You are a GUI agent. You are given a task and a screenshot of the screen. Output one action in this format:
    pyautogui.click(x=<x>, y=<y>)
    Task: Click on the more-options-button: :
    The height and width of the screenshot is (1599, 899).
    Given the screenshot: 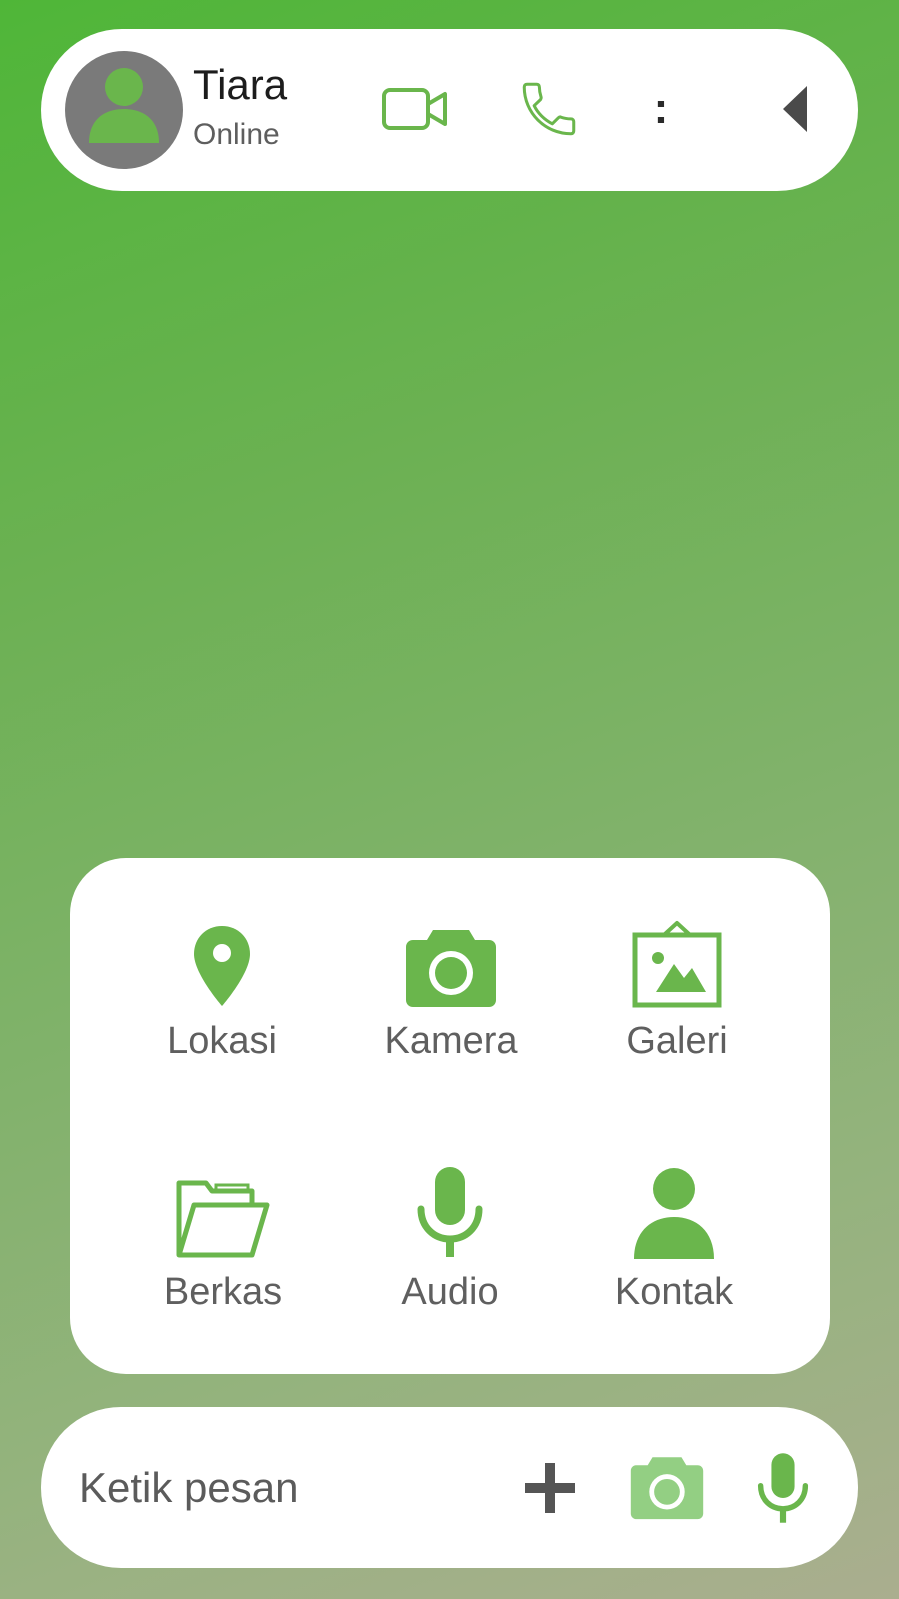 What is the action you would take?
    pyautogui.click(x=661, y=109)
    